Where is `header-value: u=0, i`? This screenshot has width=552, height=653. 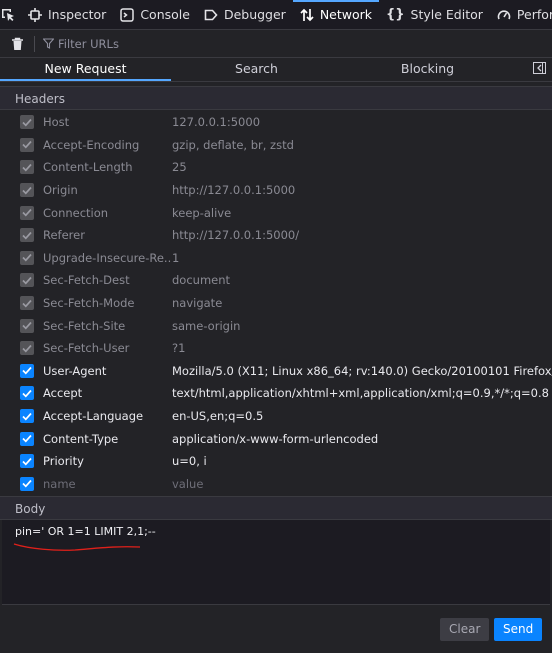 header-value: u=0, i is located at coordinates (362, 461).